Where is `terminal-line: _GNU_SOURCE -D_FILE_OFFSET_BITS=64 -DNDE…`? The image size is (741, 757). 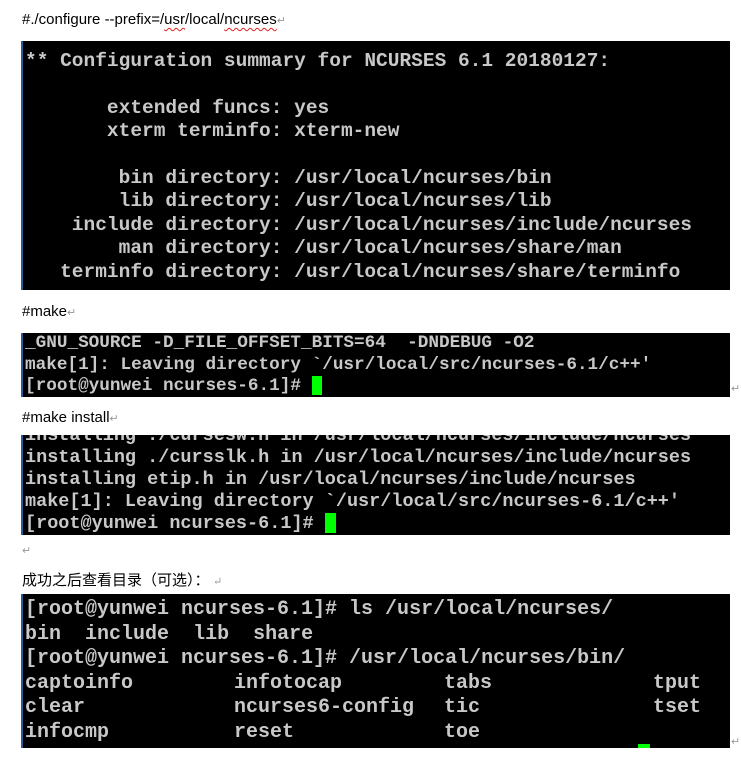
terminal-line: _GNU_SOURCE -D_FILE_OFFSET_BITS=64 -DNDE… is located at coordinates (280, 343).